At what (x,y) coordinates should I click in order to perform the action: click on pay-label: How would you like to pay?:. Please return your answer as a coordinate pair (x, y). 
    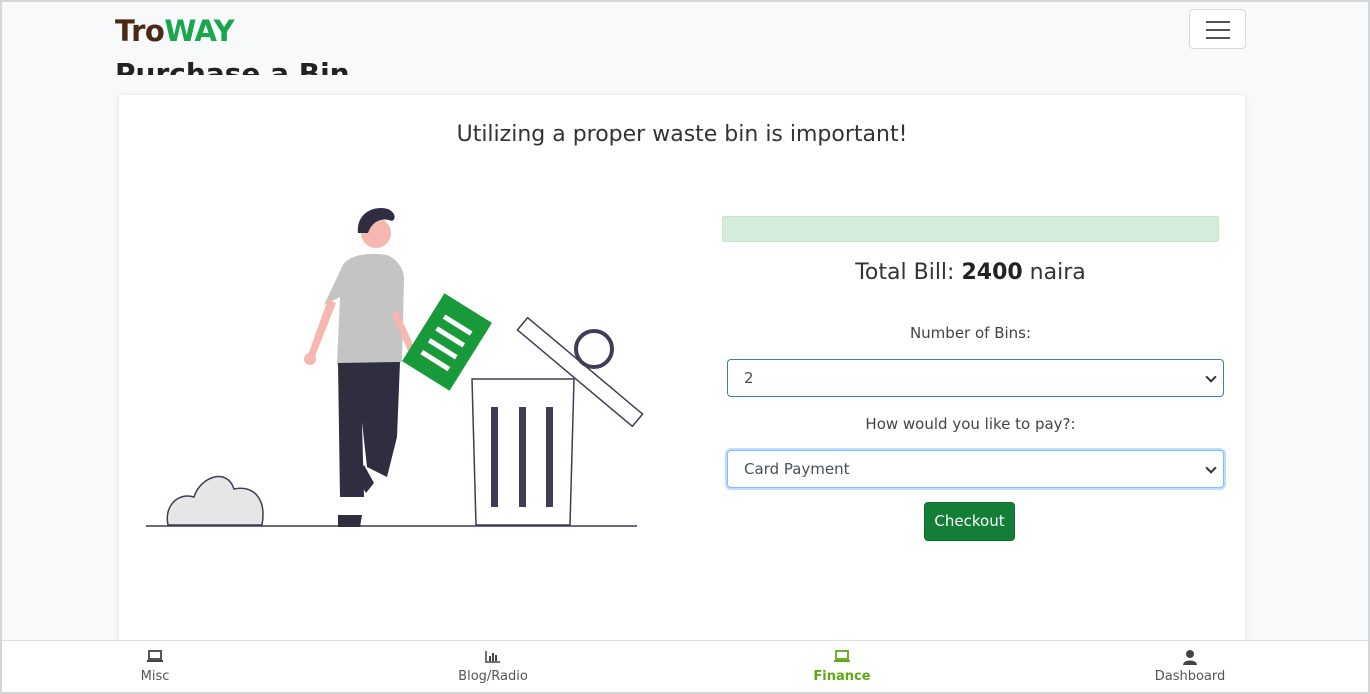
    Looking at the image, I should click on (970, 424).